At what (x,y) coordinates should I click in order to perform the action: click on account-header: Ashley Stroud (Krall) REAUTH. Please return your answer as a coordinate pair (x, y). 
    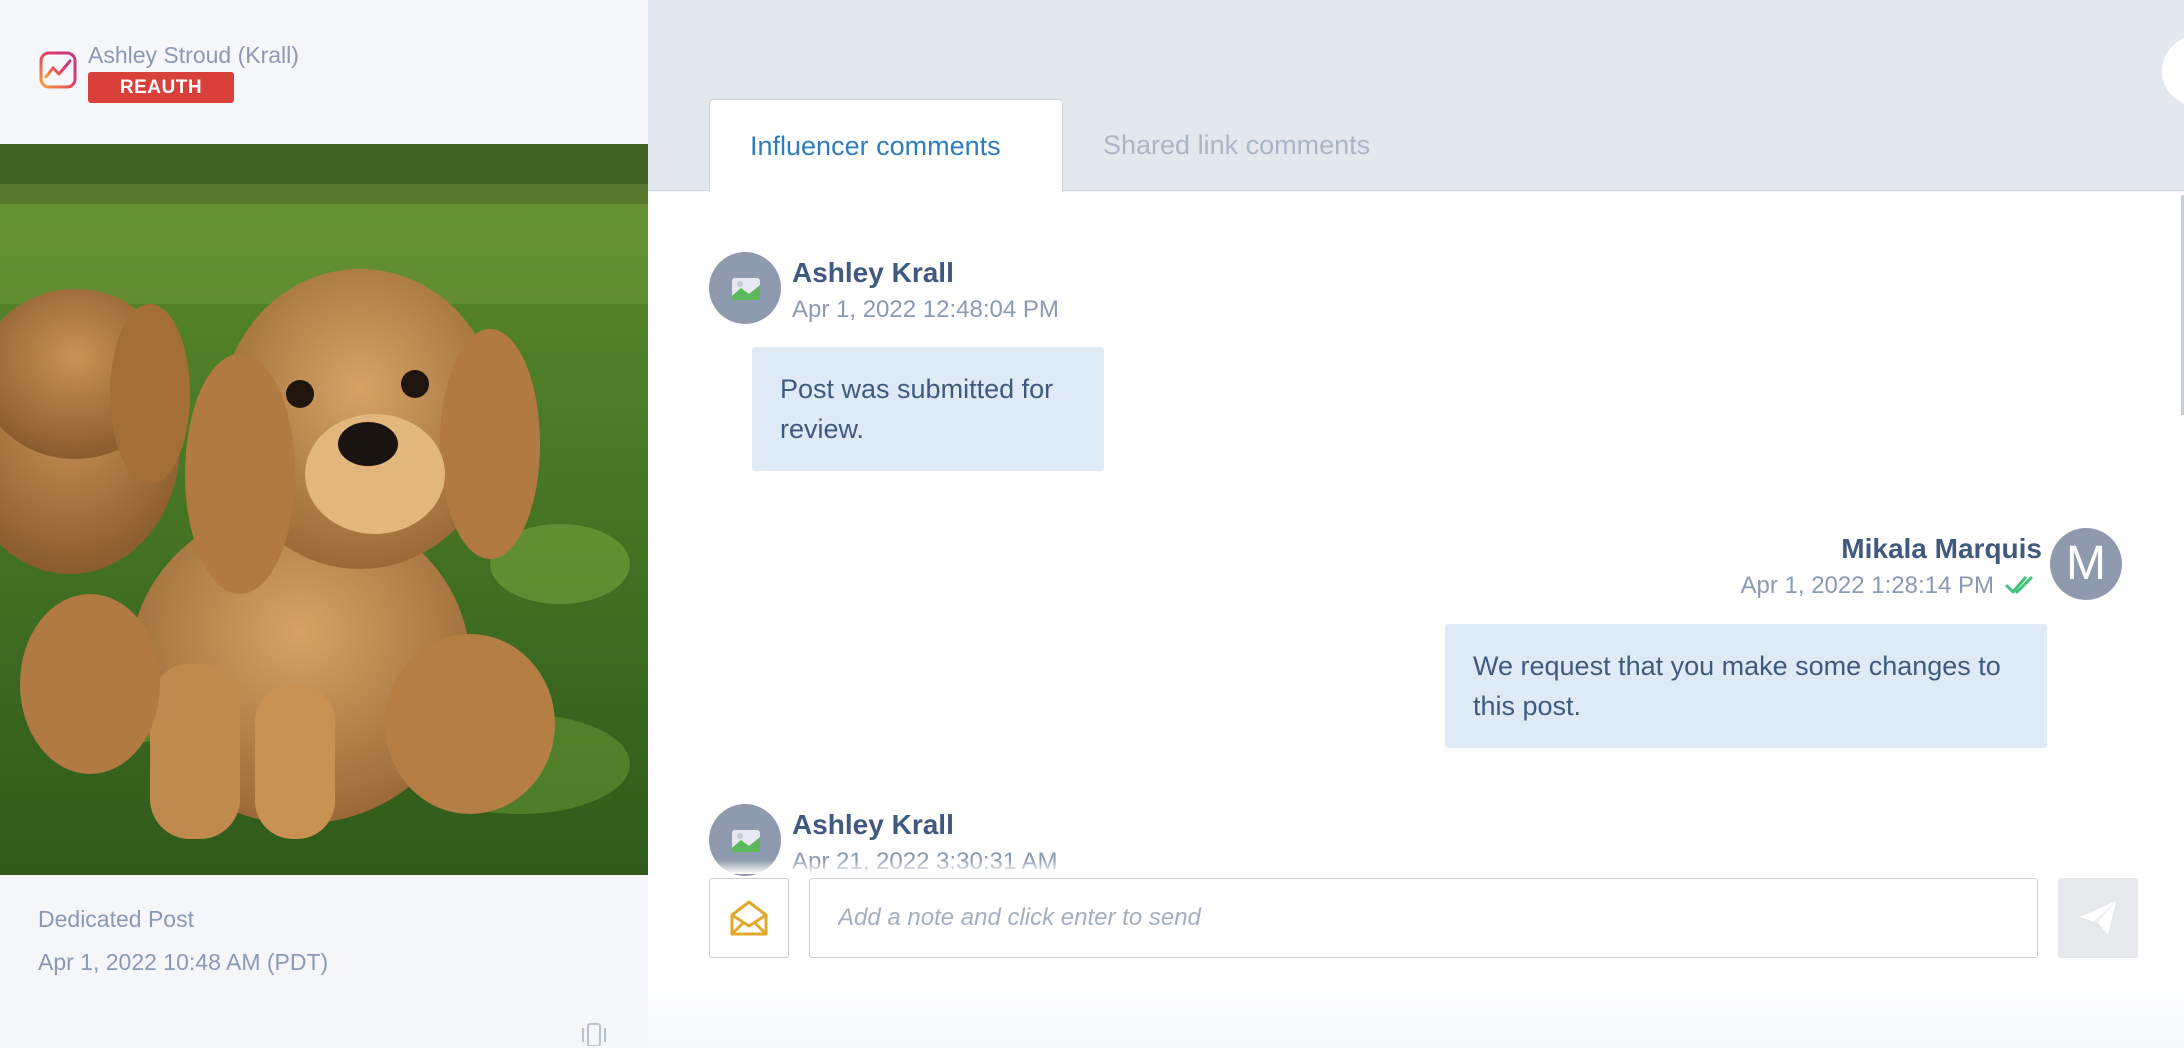
    Looking at the image, I should click on (324, 72).